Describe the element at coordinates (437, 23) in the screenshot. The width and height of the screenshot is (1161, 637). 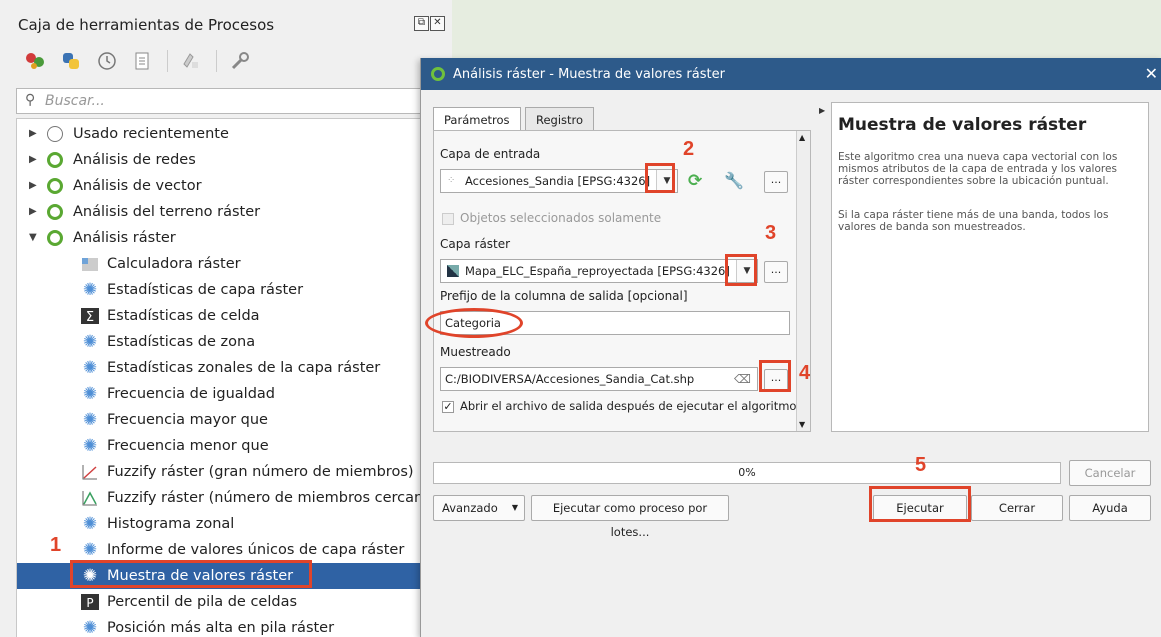
I see `close-panel-button: ✕` at that location.